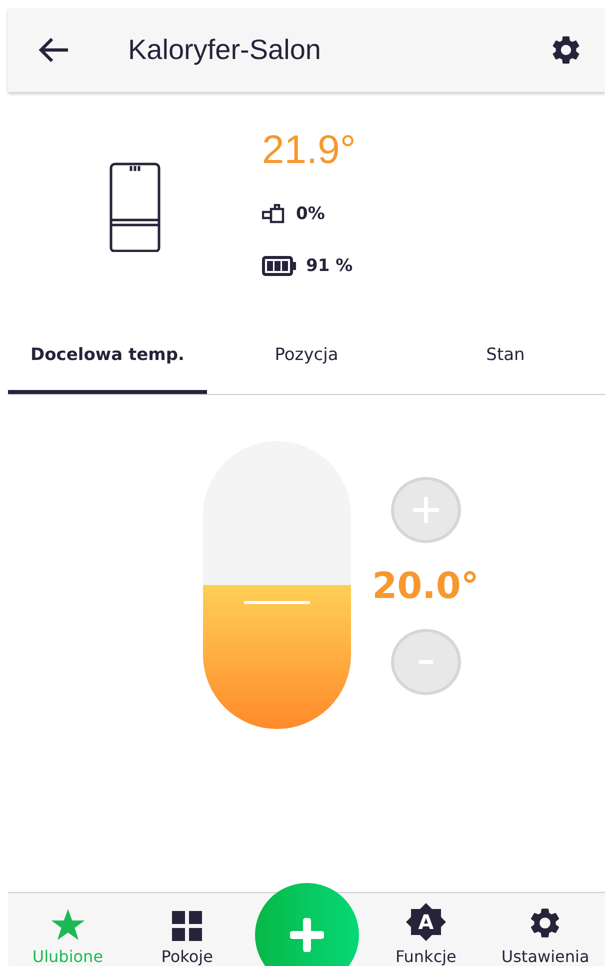 Image resolution: width=605 pixels, height=966 pixels. Describe the element at coordinates (505, 357) in the screenshot. I see `tab: Stan` at that location.